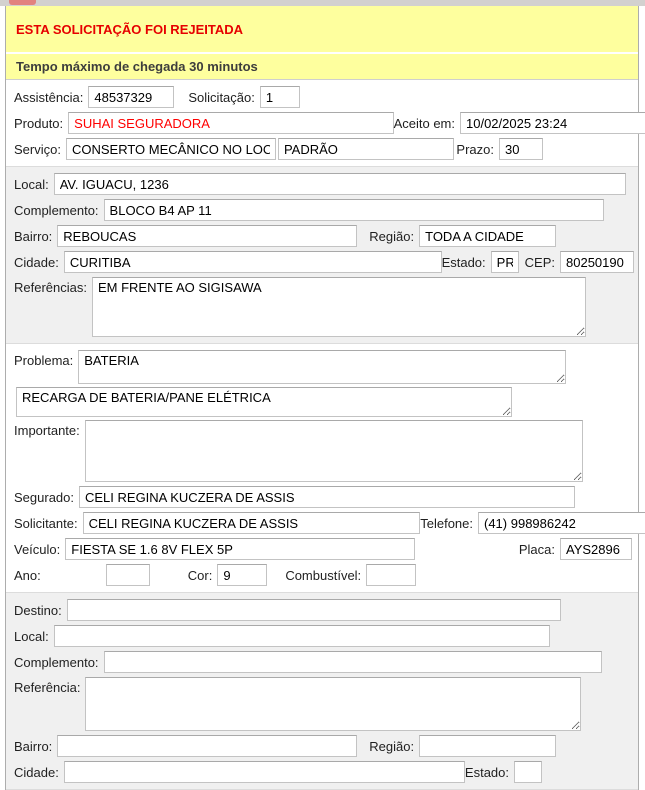  I want to click on row-servico: Serviço: Prazo:, so click(326, 149).